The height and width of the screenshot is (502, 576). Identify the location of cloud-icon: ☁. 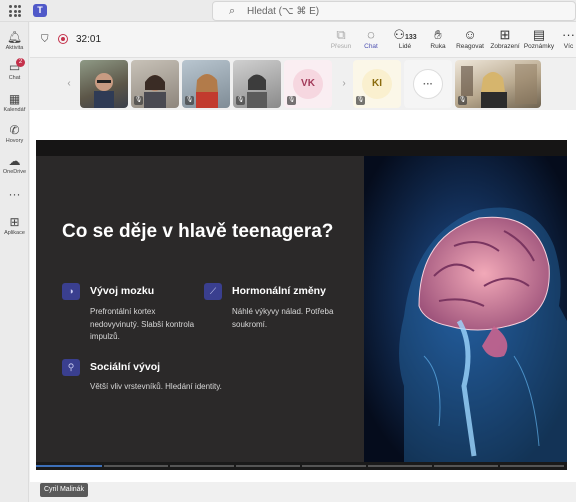
(14, 161).